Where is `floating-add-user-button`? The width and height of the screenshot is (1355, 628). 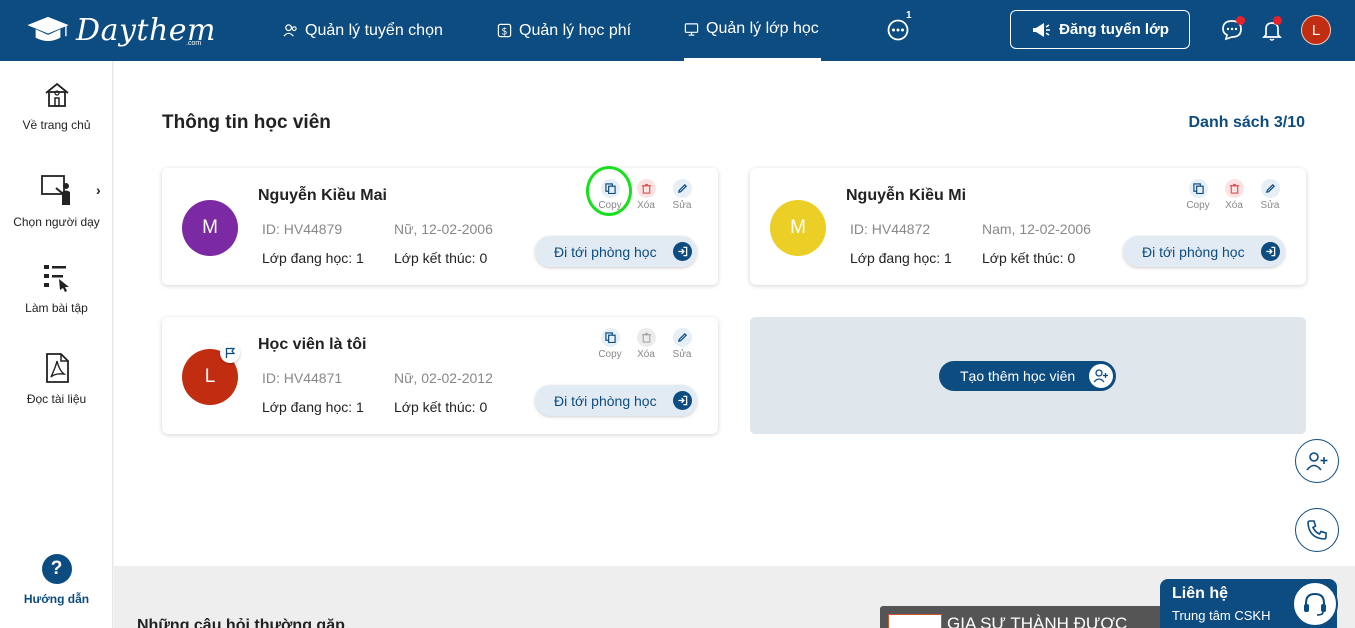 floating-add-user-button is located at coordinates (1317, 461).